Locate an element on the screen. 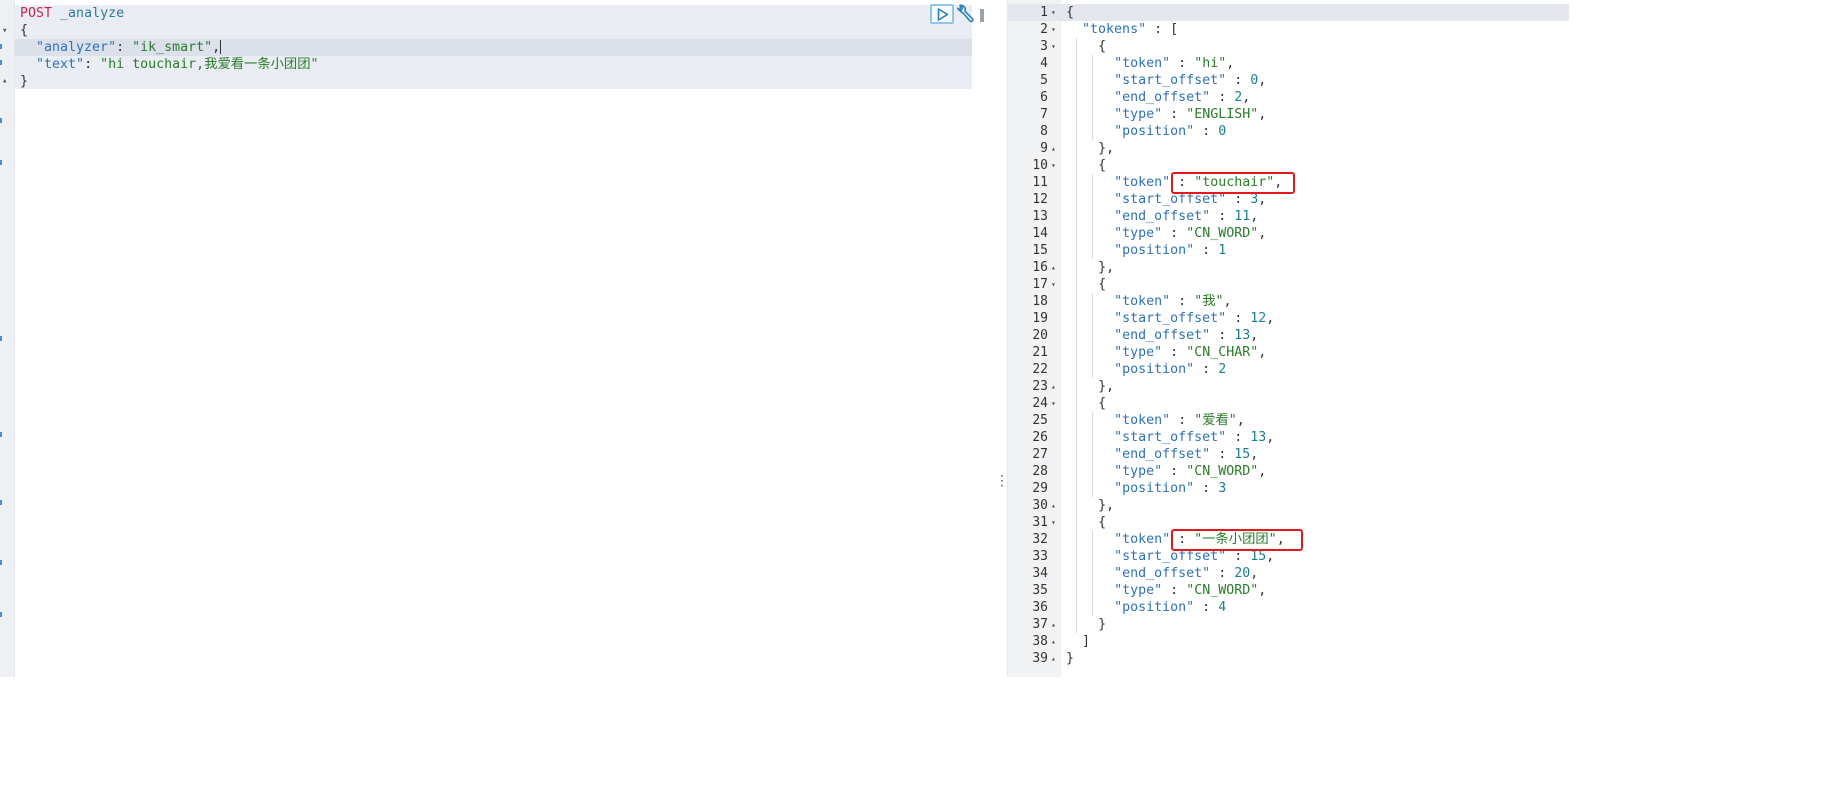  line-number: 16 is located at coordinates (1040, 267).